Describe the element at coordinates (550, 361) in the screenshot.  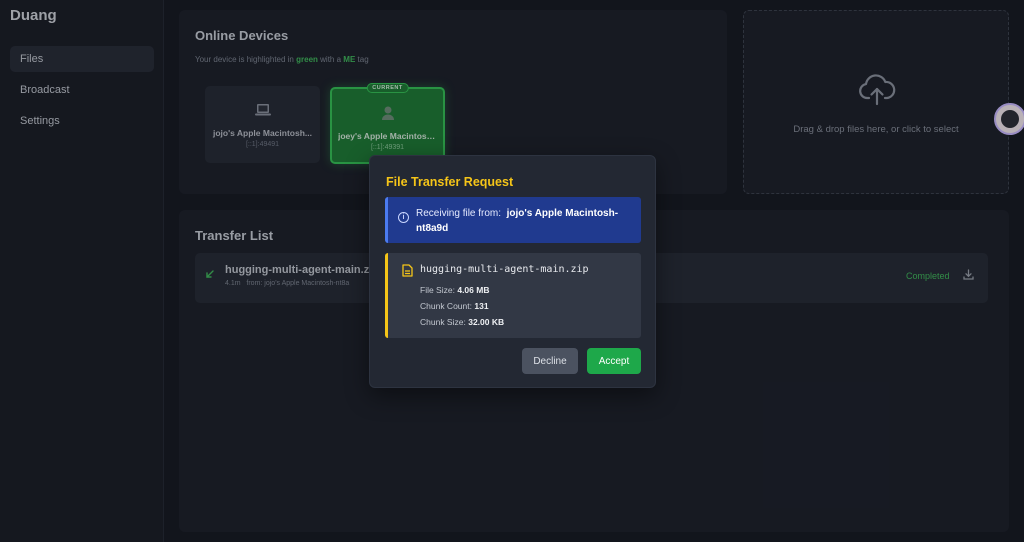
I see `decline-button: Decline` at that location.